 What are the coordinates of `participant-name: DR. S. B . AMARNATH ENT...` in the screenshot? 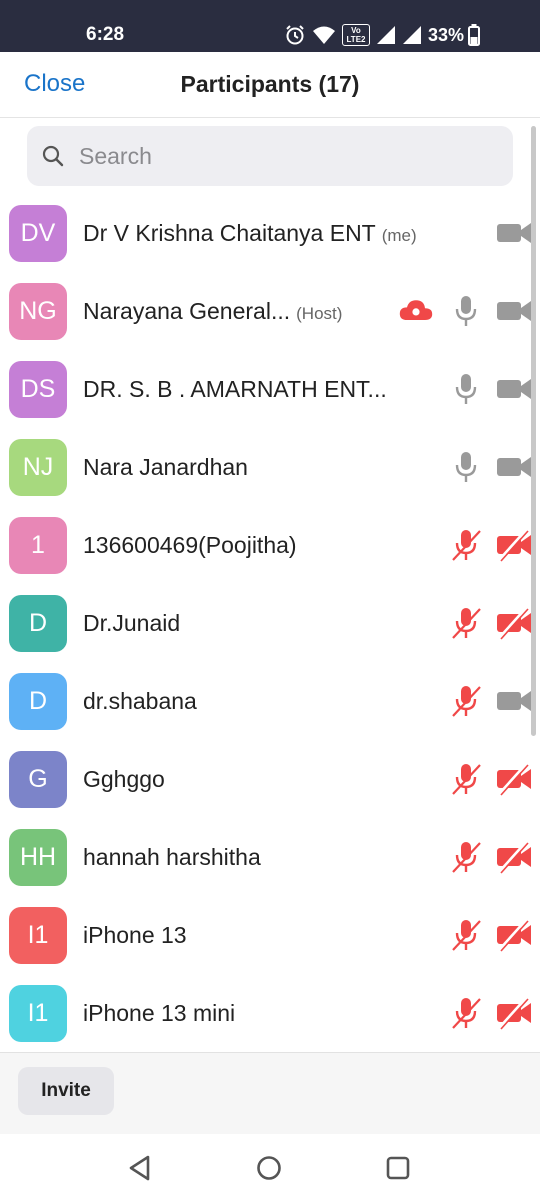 It's located at (235, 389).